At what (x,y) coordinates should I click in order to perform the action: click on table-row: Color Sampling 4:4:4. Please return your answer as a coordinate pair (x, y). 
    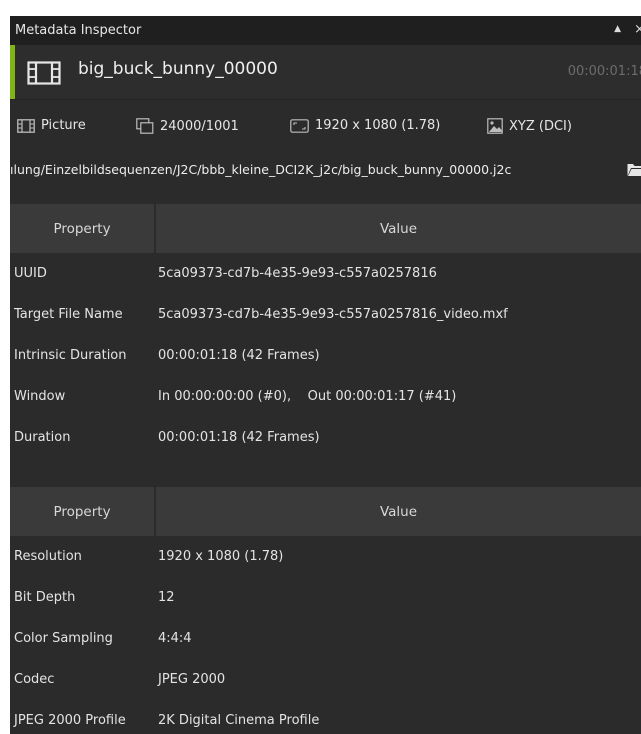
    Looking at the image, I should click on (325, 638).